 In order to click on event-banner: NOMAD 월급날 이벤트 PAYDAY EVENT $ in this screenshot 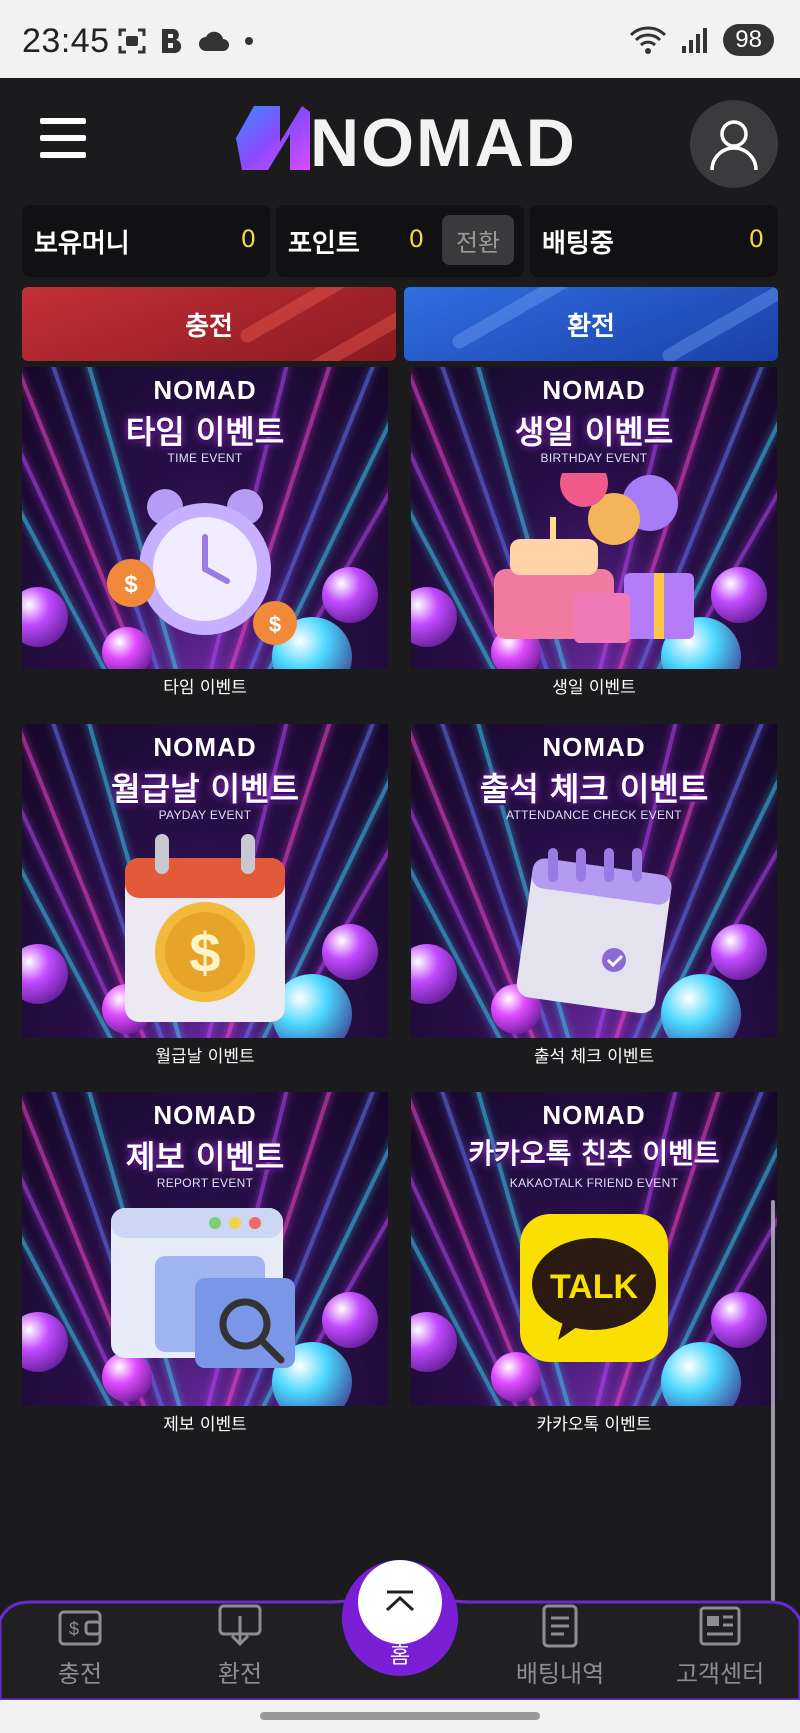, I will do `click(205, 881)`.